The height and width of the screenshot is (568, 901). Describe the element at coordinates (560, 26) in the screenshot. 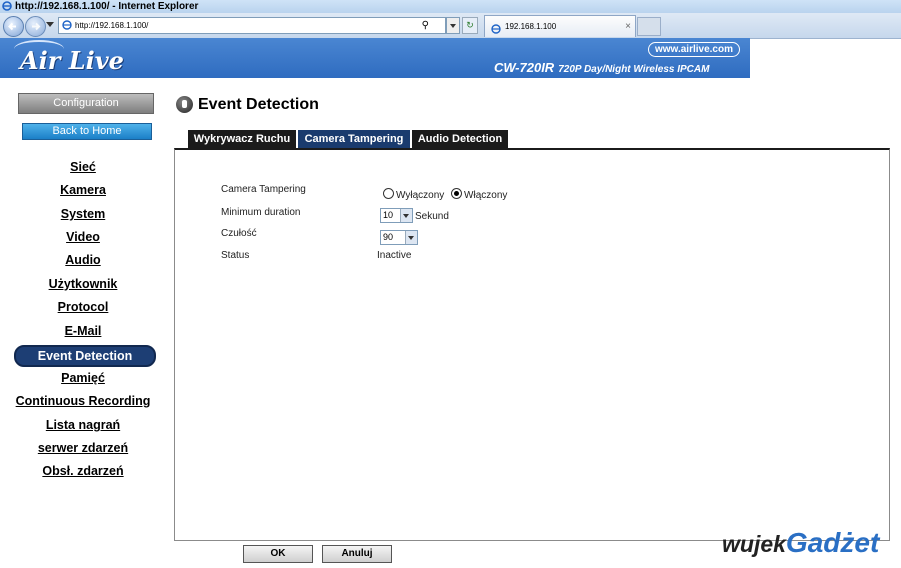

I see `browser-tab: 192.168.1.100 ×` at that location.